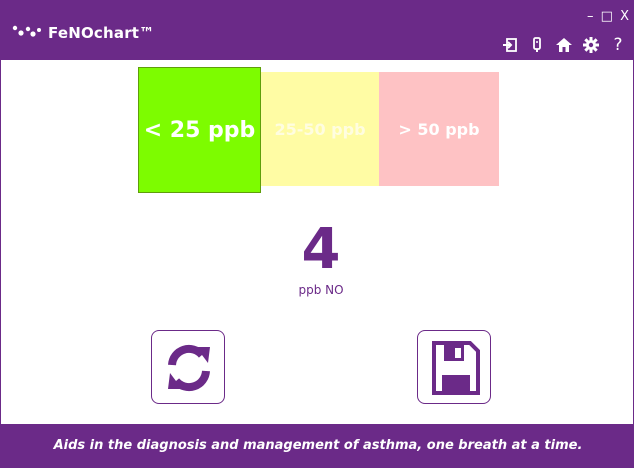 The height and width of the screenshot is (468, 634). I want to click on app-title: FeNOchart™, so click(101, 33).